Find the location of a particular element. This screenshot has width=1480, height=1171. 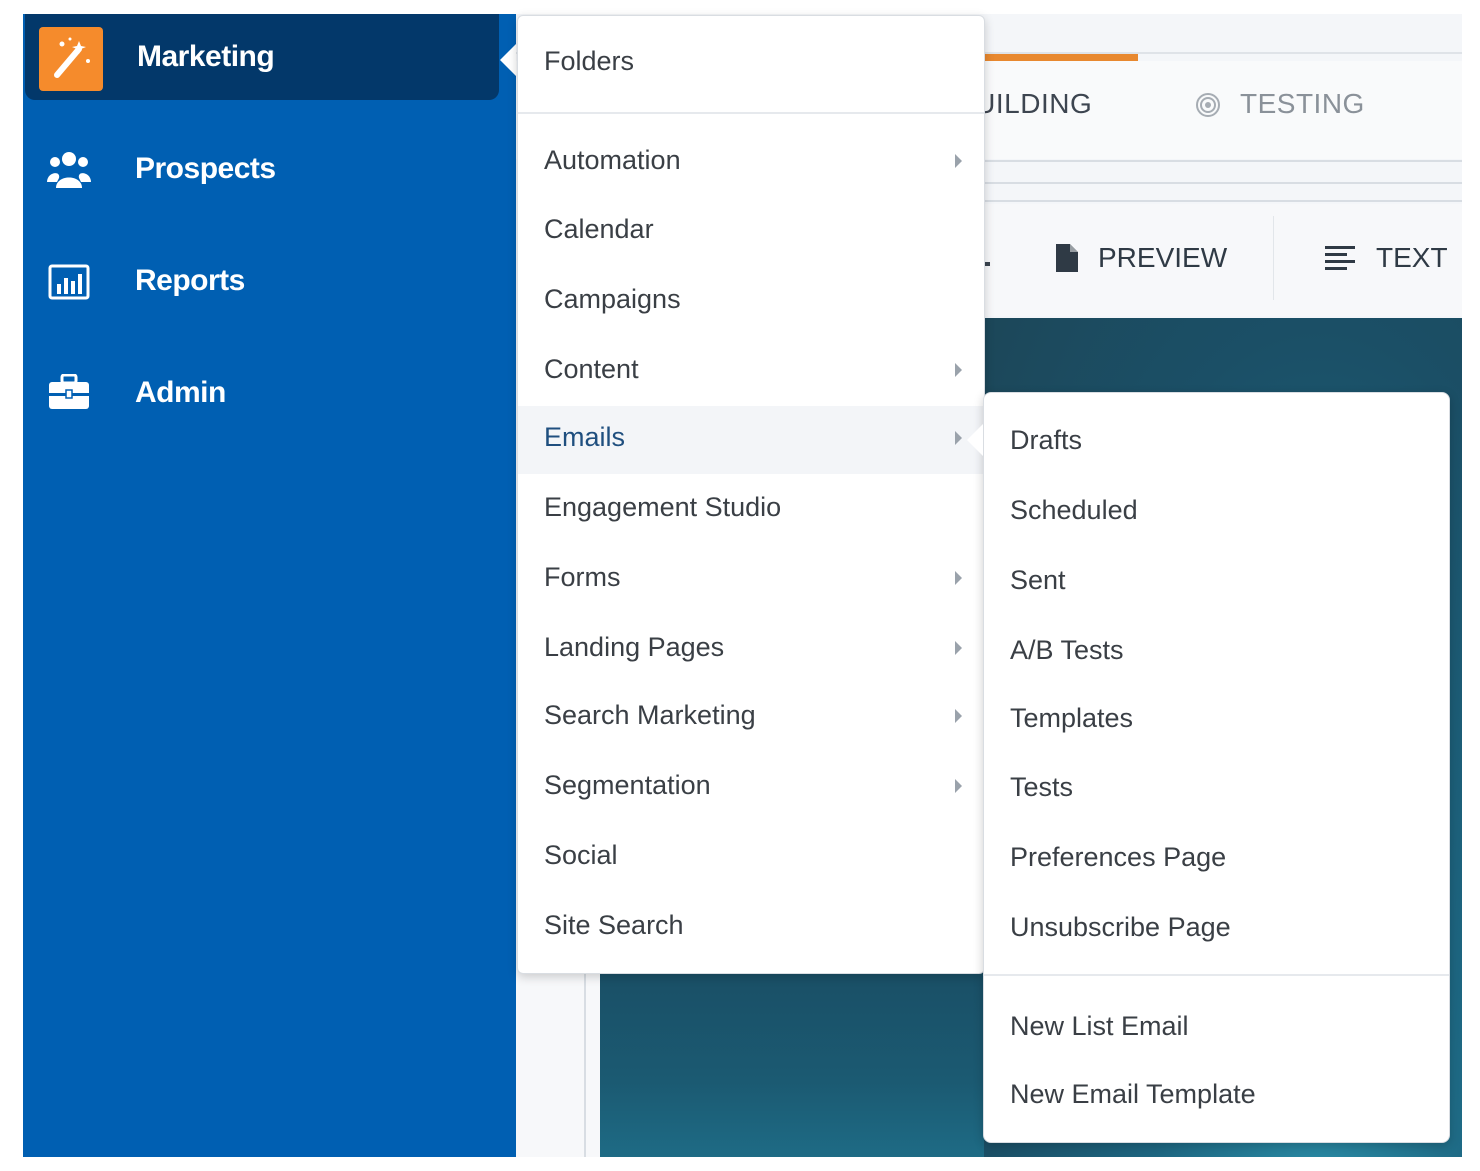

sidebar-item-reports: Reports is located at coordinates (261, 281).